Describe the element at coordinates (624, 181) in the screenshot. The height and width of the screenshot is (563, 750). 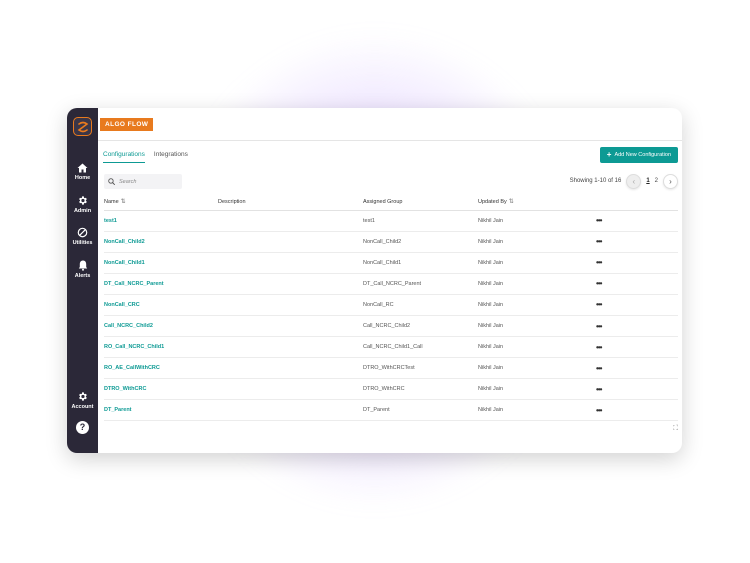
I see `pagination: Showing 1-10 of 16 ‹ 1 2 ›` at that location.